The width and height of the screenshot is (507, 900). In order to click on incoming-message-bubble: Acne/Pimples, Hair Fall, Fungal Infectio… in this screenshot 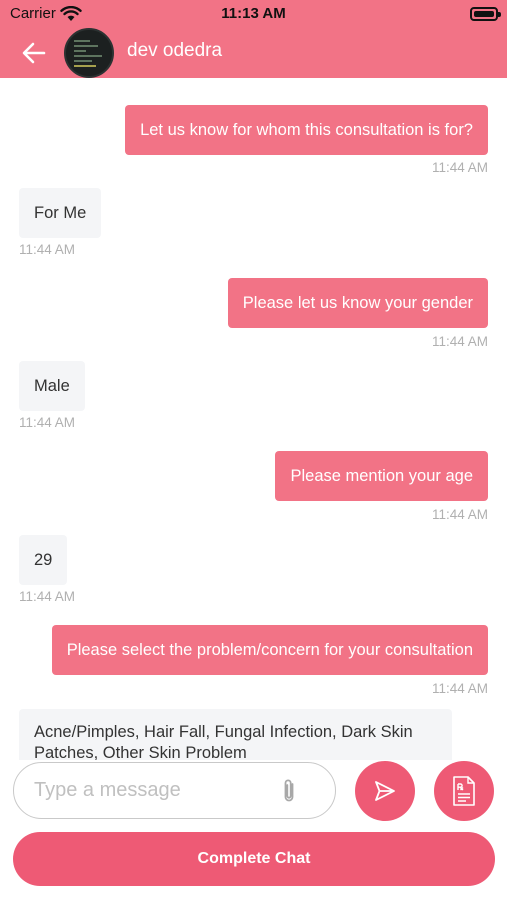, I will do `click(235, 734)`.